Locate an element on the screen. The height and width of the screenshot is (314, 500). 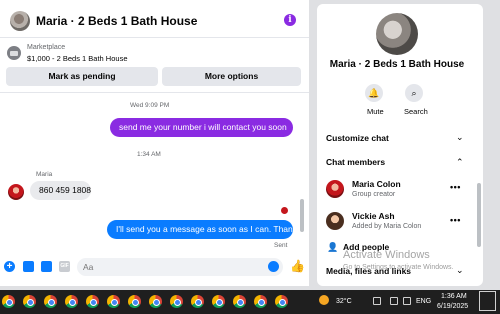
mute-label: Mute is located at coordinates (375, 111).